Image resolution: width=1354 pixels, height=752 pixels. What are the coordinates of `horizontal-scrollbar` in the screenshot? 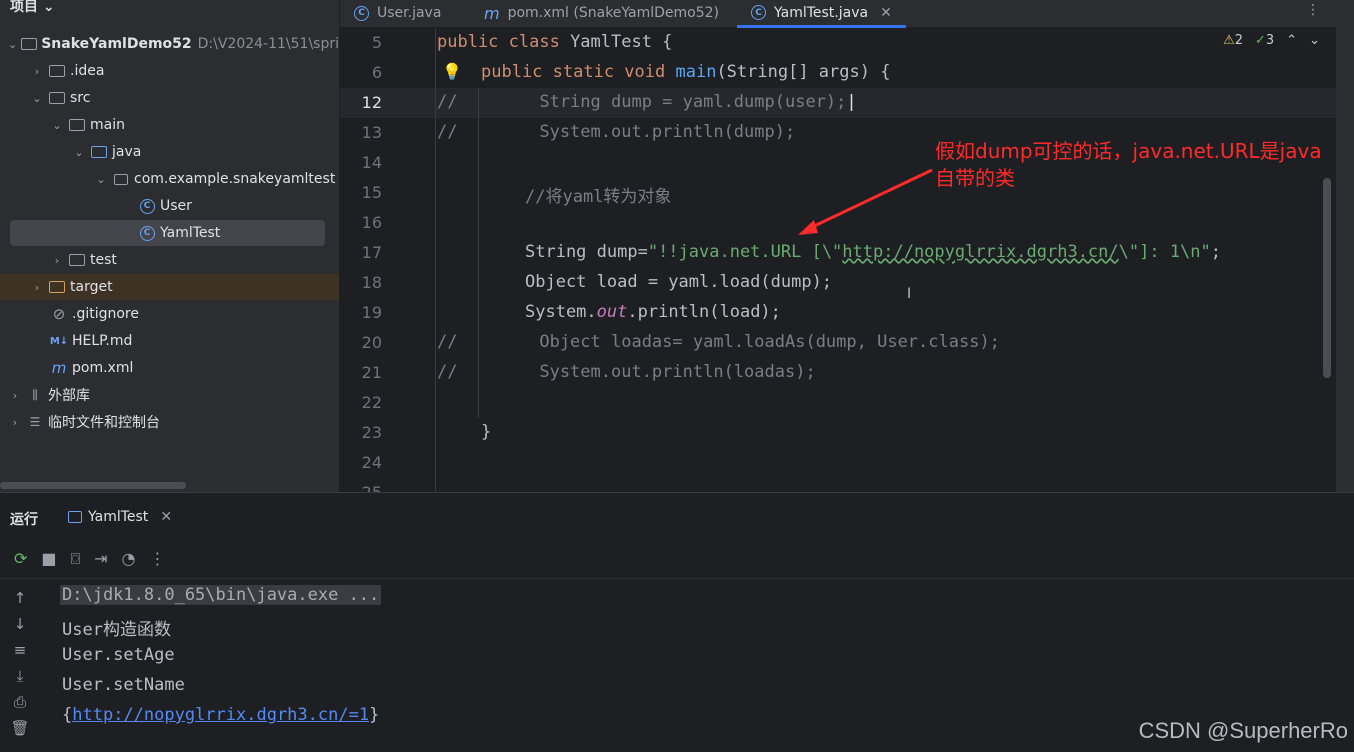 It's located at (93, 485).